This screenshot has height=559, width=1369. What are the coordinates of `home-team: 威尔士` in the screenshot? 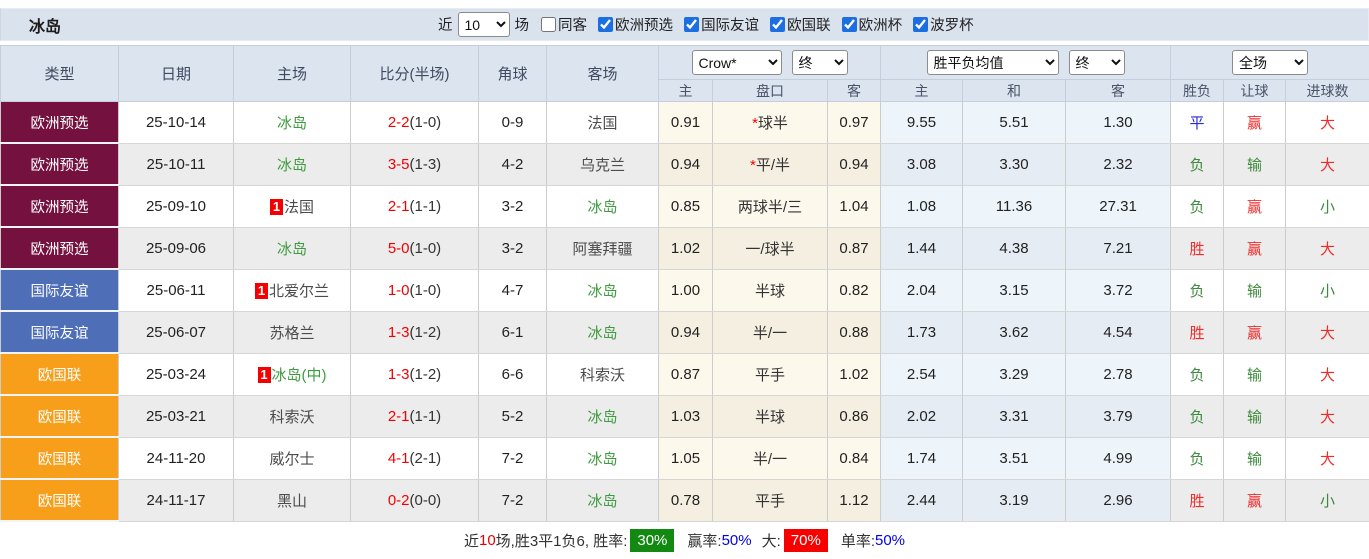 It's located at (292, 458).